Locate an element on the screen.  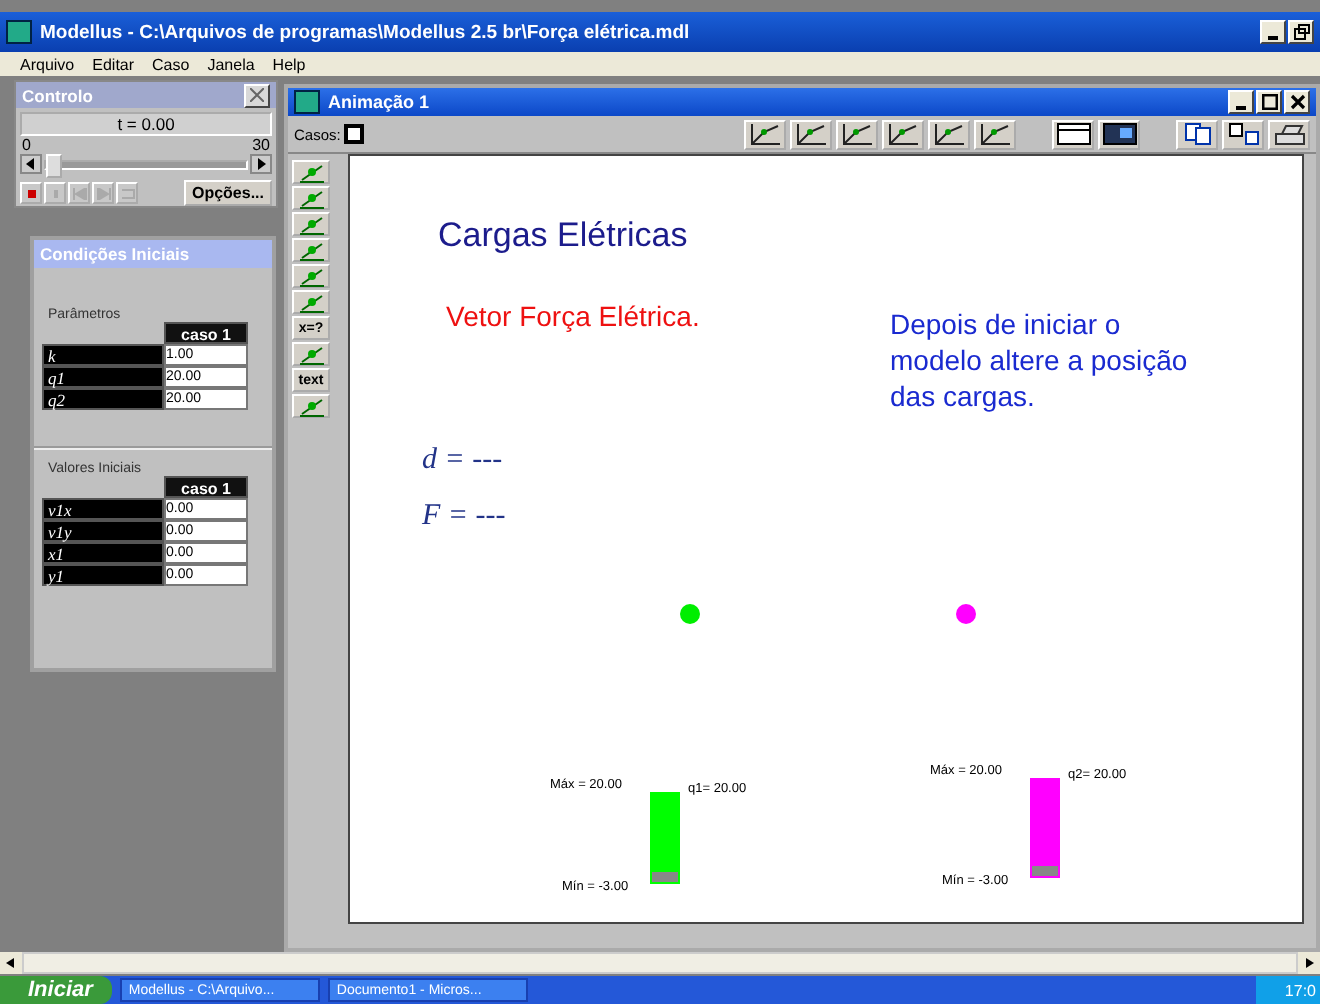
force-readout: F = --- is located at coordinates (464, 517).